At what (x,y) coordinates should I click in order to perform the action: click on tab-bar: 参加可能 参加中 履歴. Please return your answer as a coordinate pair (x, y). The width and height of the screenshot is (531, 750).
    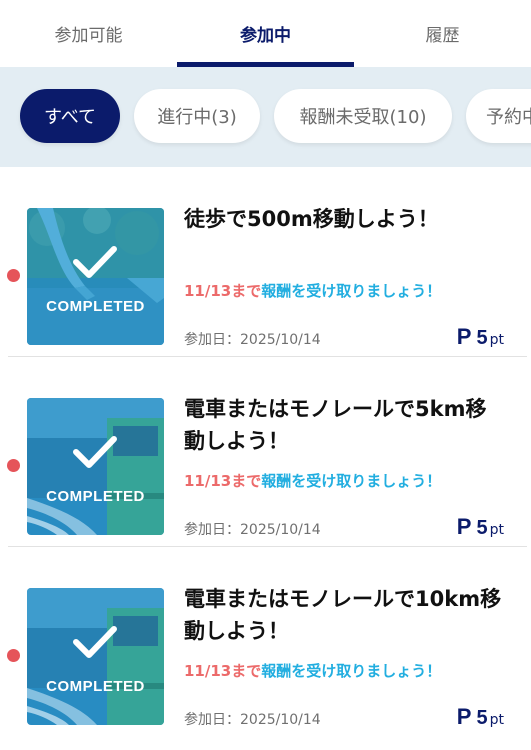
    Looking at the image, I should click on (265, 33).